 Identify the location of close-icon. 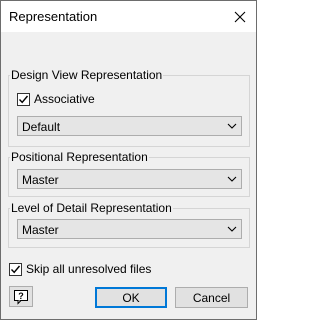
(240, 16).